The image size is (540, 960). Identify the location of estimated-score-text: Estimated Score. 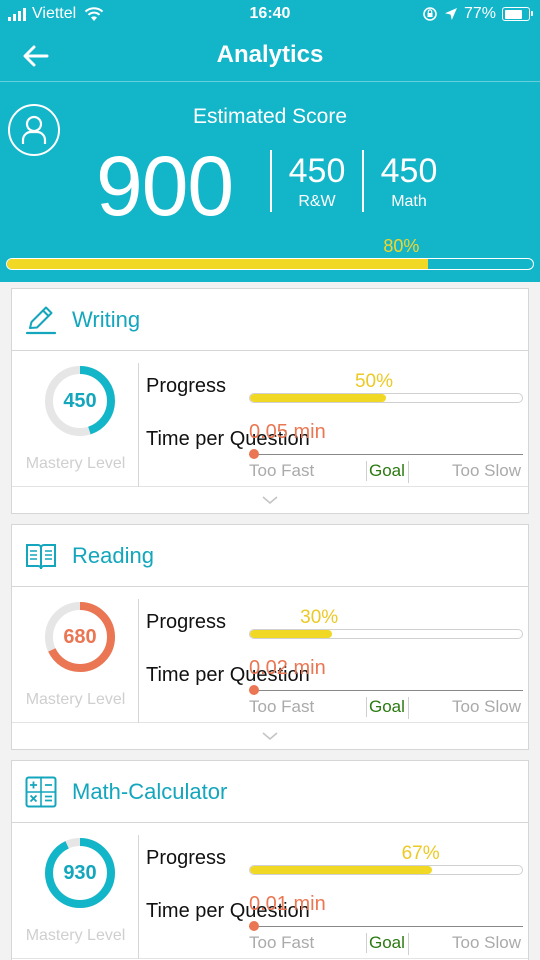
(270, 116).